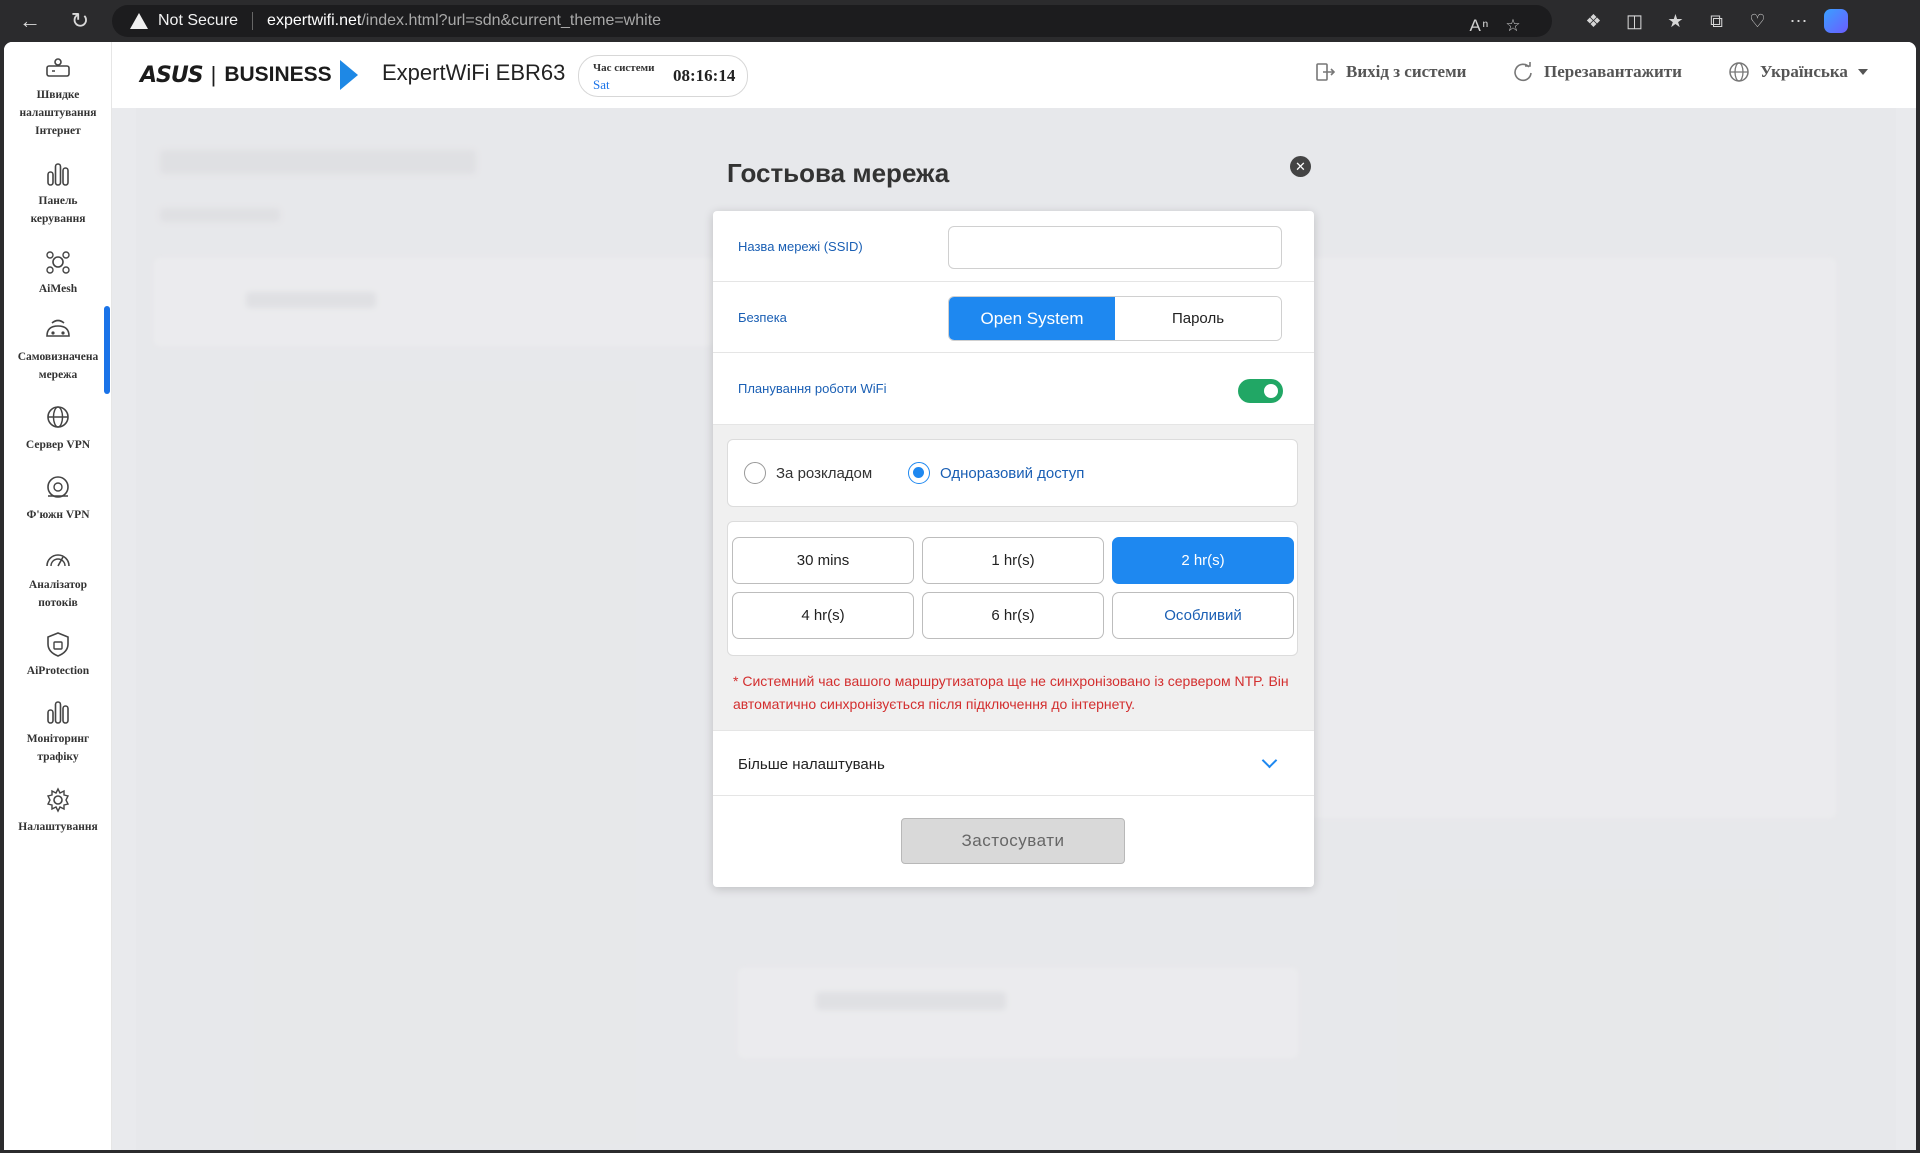 The image size is (1920, 1153). What do you see at coordinates (1260, 391) in the screenshot?
I see `wifi-schedule-toggle` at bounding box center [1260, 391].